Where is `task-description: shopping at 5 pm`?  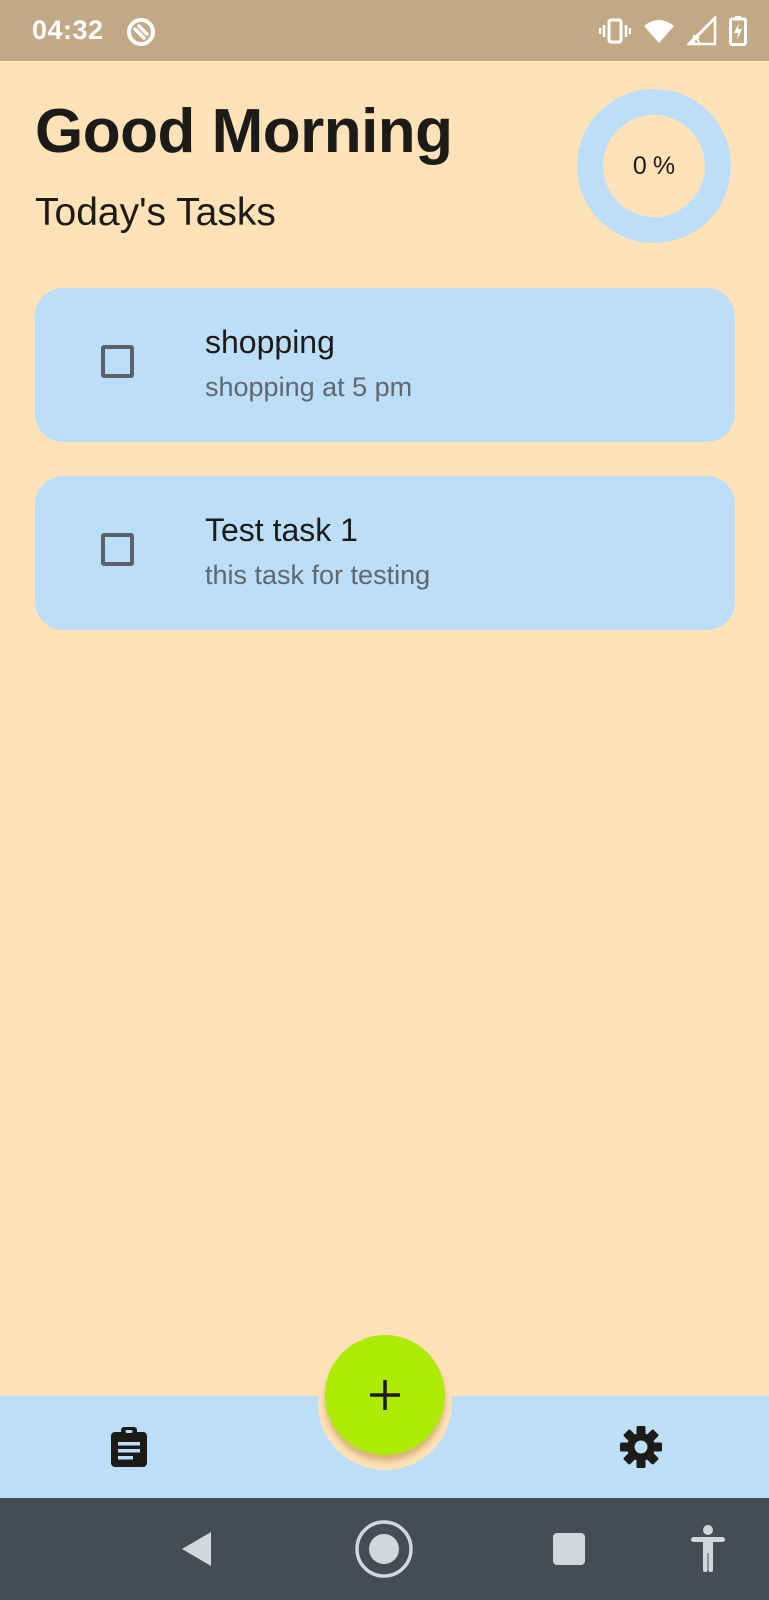
task-description: shopping at 5 pm is located at coordinates (309, 387).